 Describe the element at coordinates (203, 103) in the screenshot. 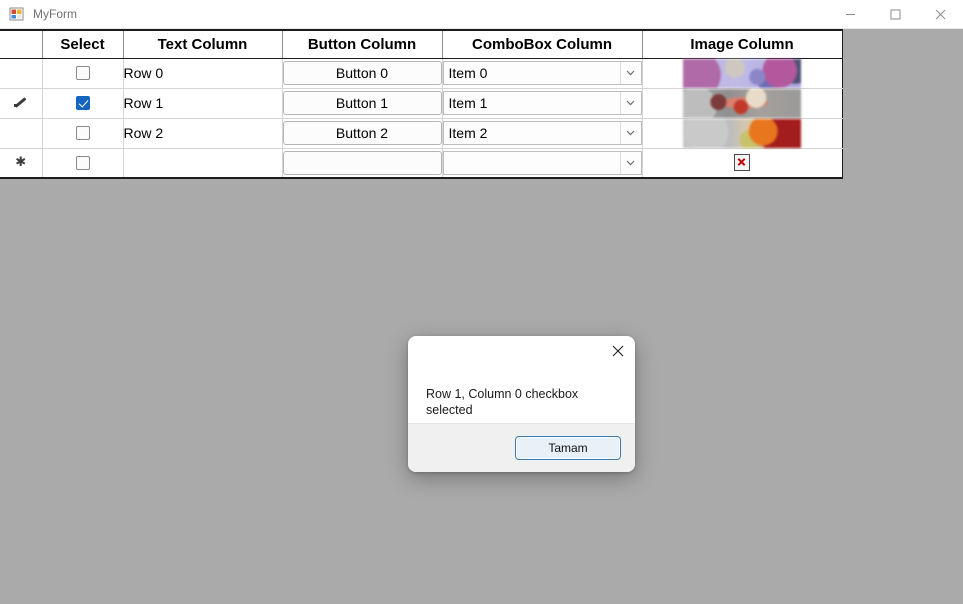

I see `text-cell: Row 1` at that location.